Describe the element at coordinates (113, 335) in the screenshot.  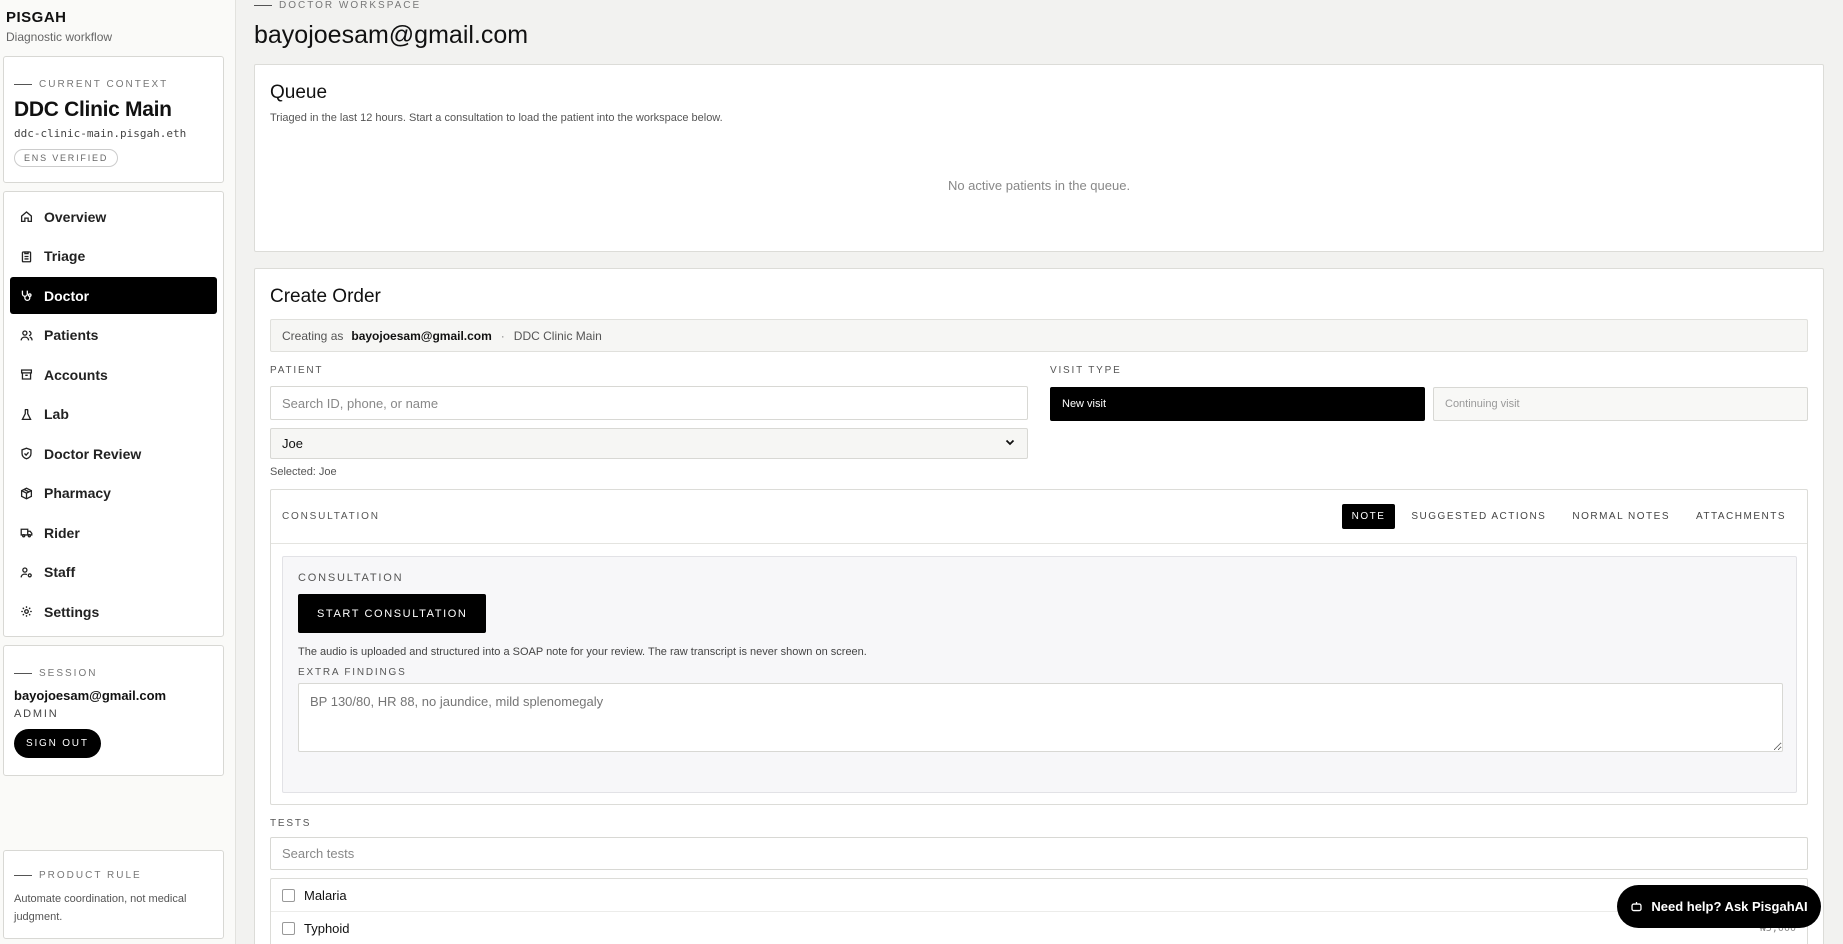
I see `sidebar-item-patients: Patients` at that location.